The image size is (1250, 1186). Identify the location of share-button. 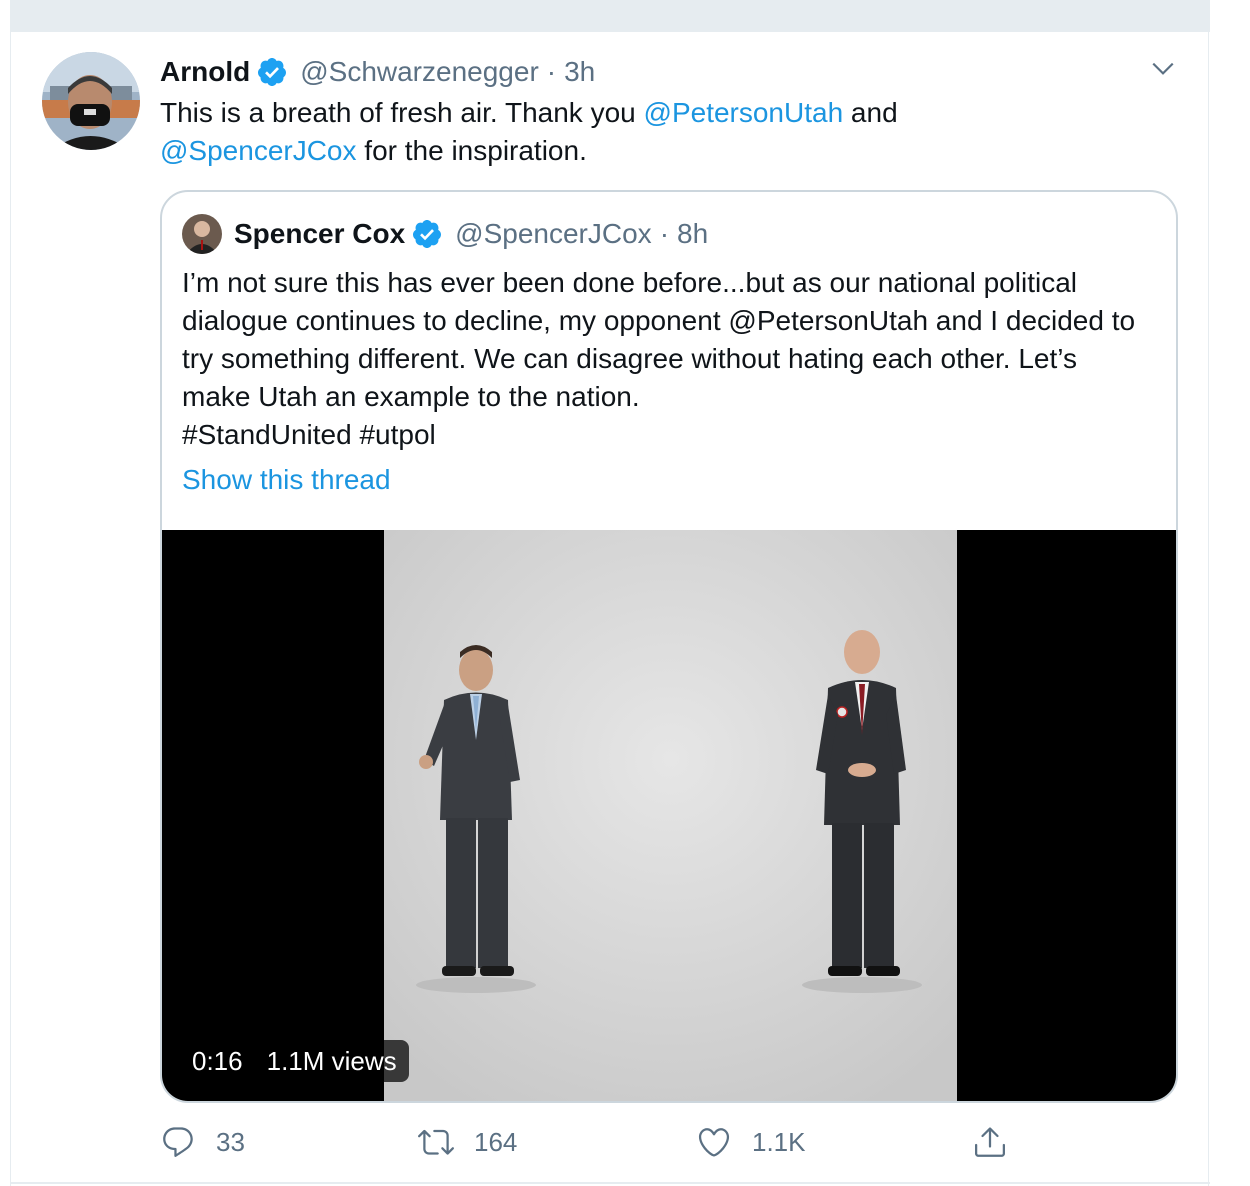
(1000, 1142).